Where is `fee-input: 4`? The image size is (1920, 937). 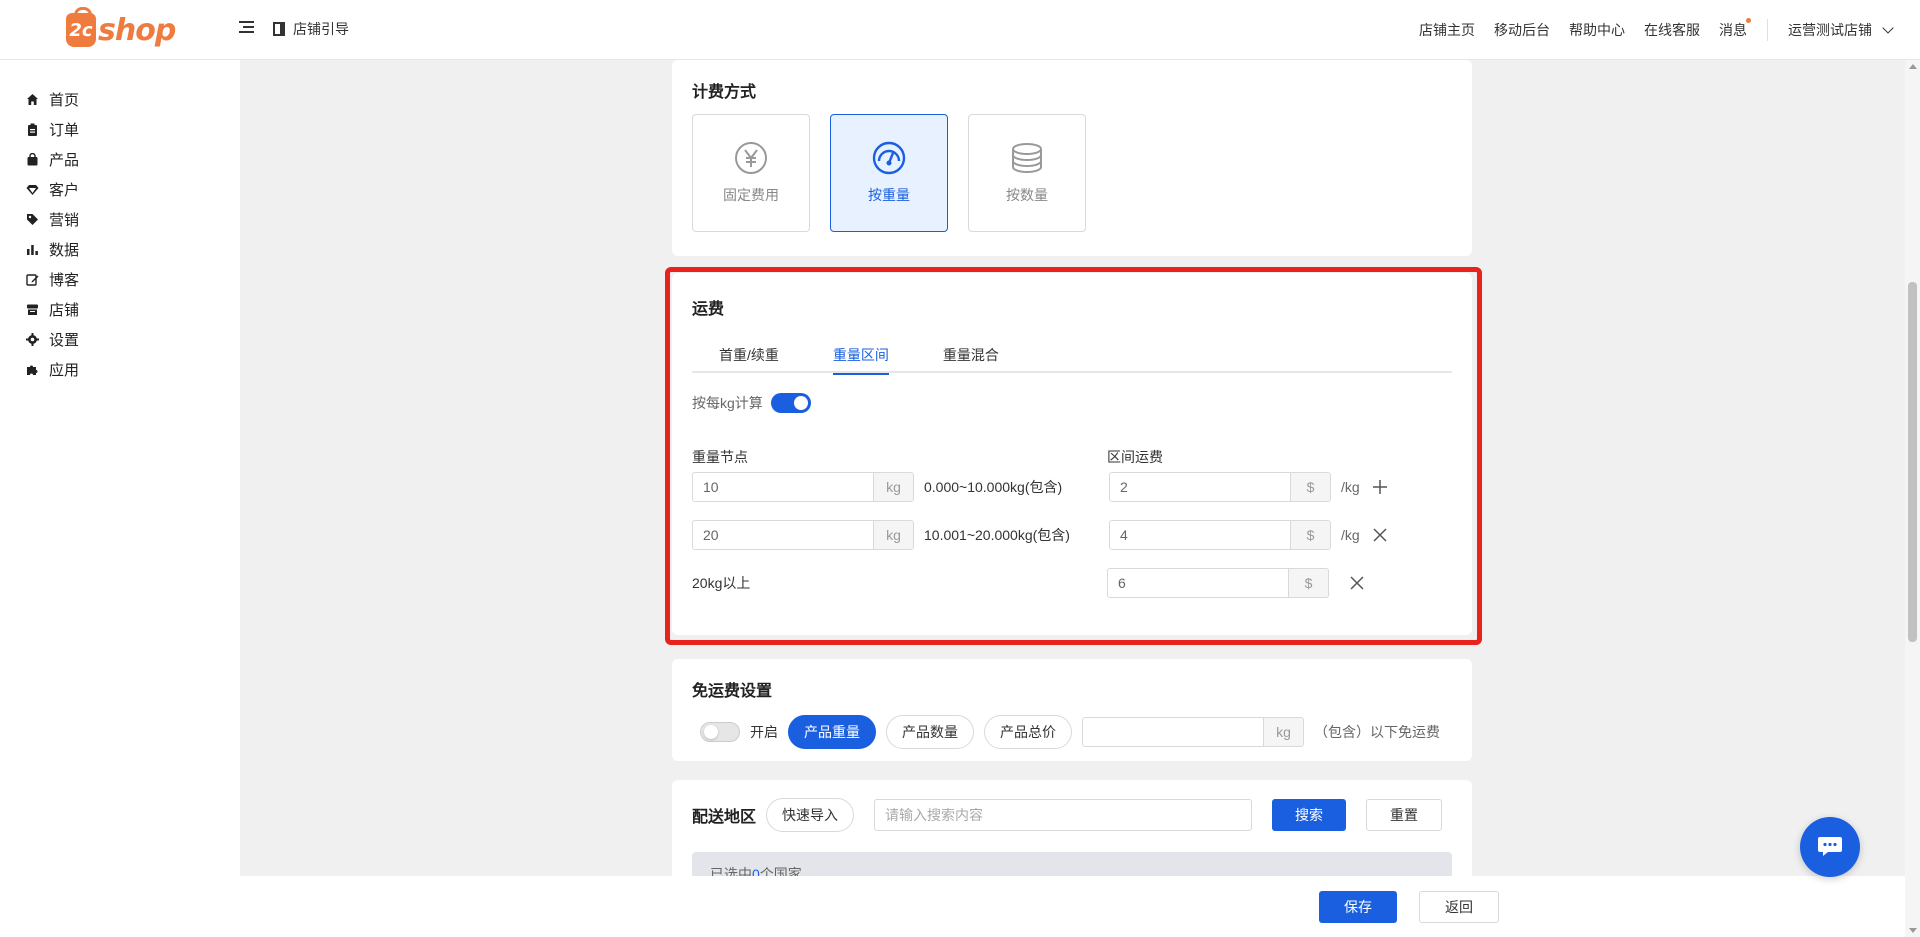 fee-input: 4 is located at coordinates (1200, 535).